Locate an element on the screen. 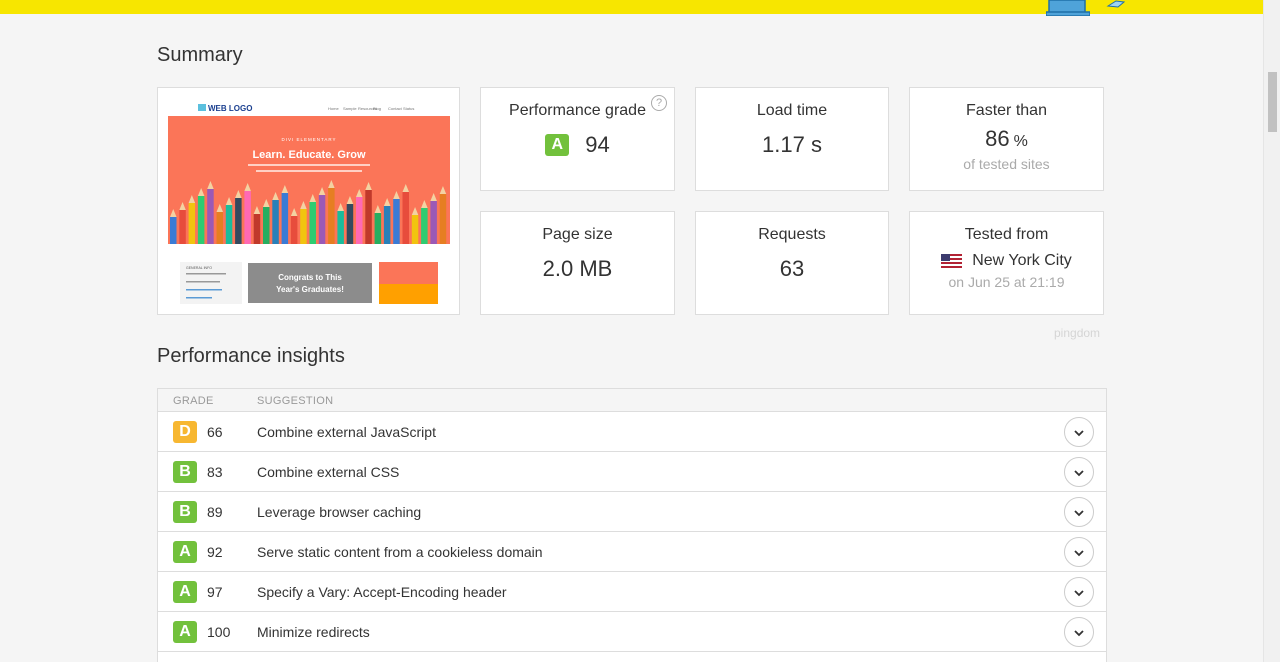 The image size is (1280, 662). page-scrollbar is located at coordinates (1271, 331).